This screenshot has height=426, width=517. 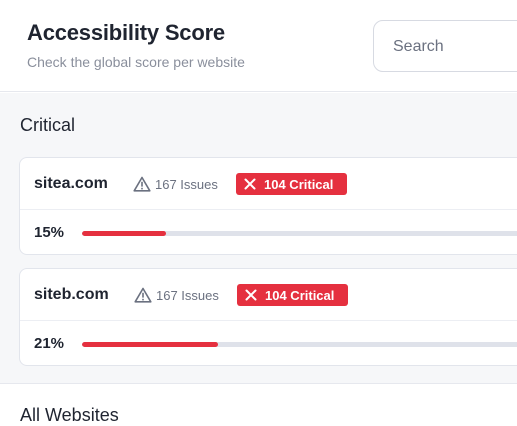 What do you see at coordinates (69, 415) in the screenshot?
I see `section-title-all-websites: All Websites` at bounding box center [69, 415].